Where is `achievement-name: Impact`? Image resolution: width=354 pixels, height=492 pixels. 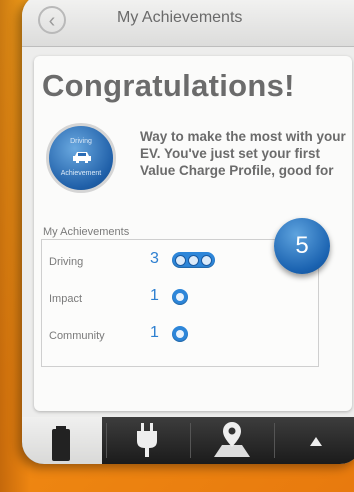 achievement-name: Impact is located at coordinates (66, 299).